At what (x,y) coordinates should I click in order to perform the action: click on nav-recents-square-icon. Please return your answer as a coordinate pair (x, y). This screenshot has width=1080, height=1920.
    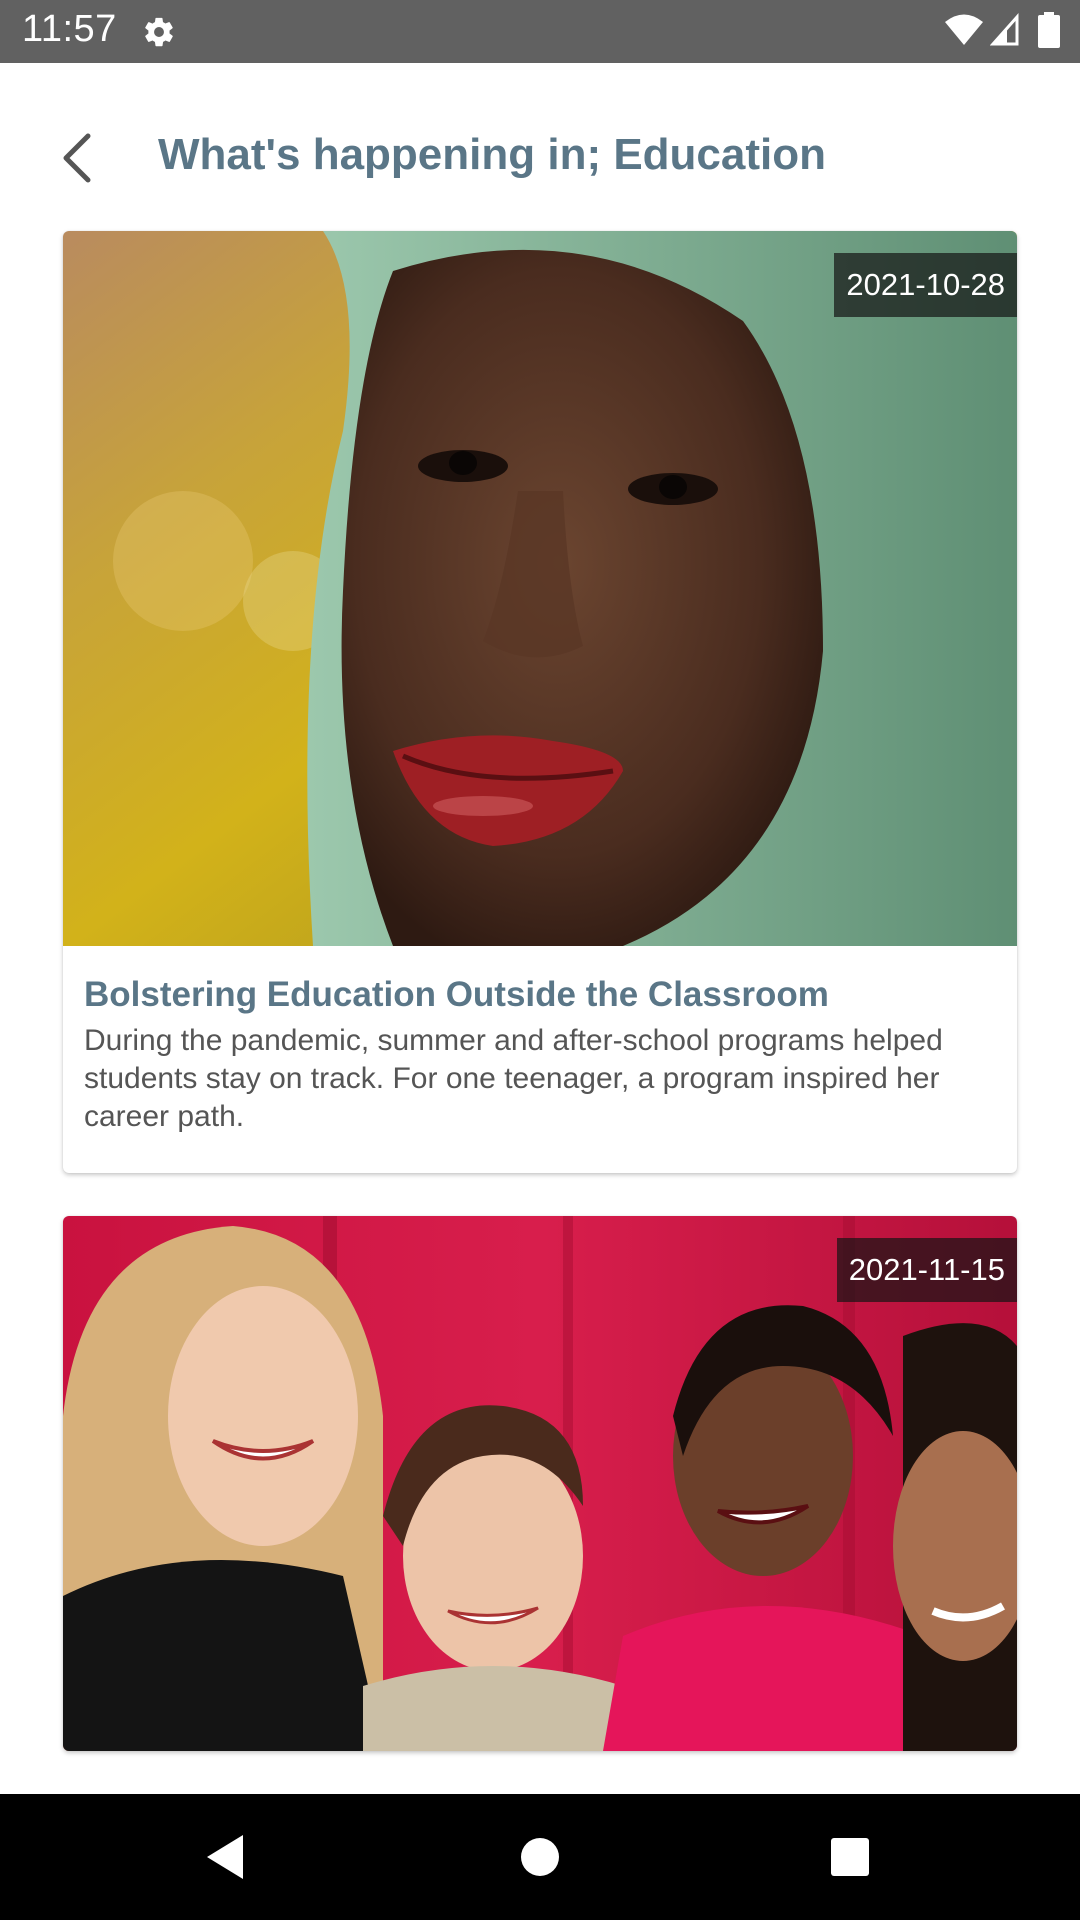
    Looking at the image, I should click on (850, 1857).